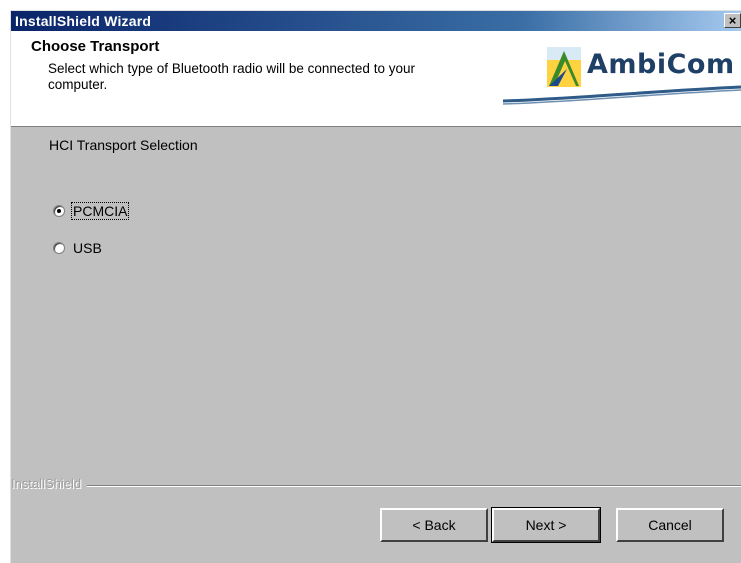  What do you see at coordinates (661, 64) in the screenshot?
I see `logo-text: AmbiCom` at bounding box center [661, 64].